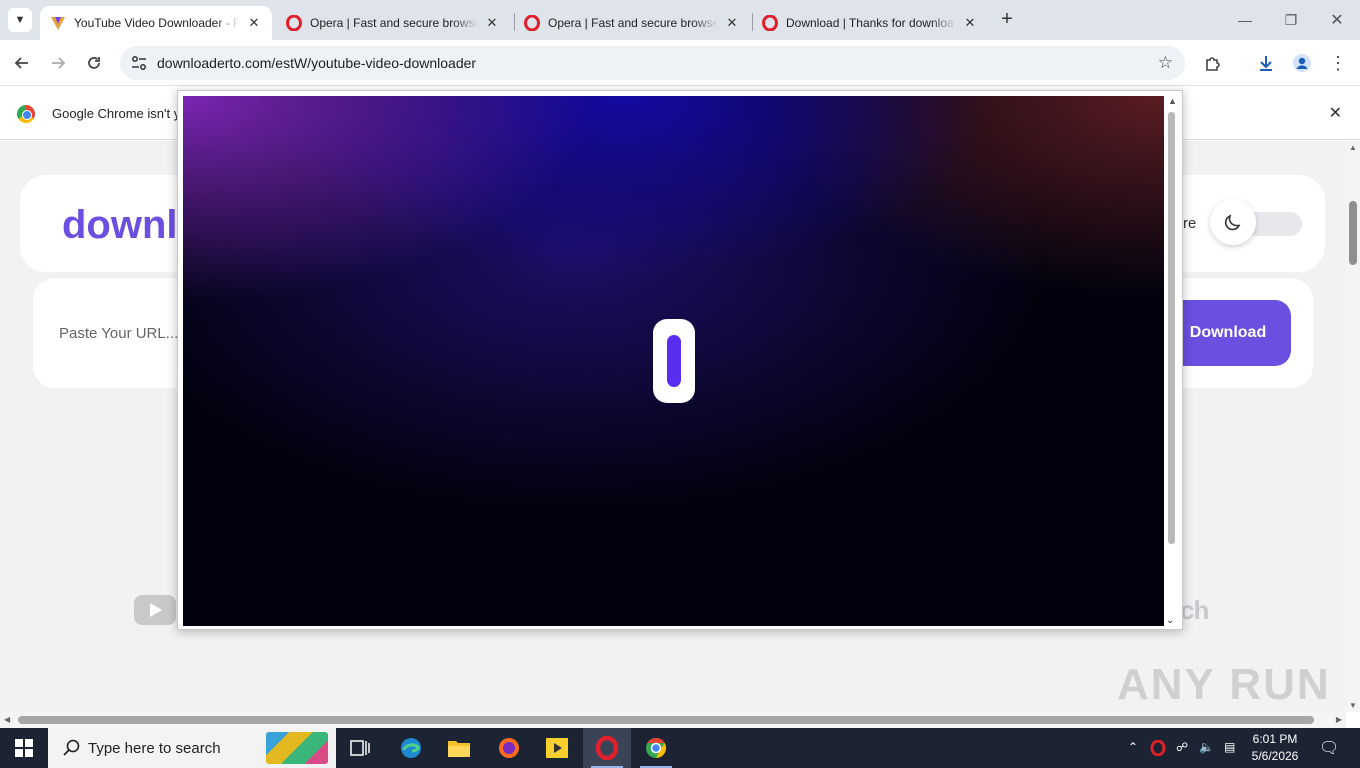 This screenshot has height=768, width=1360. Describe the element at coordinates (26, 114) in the screenshot. I see `chrome-logo-icon` at that location.